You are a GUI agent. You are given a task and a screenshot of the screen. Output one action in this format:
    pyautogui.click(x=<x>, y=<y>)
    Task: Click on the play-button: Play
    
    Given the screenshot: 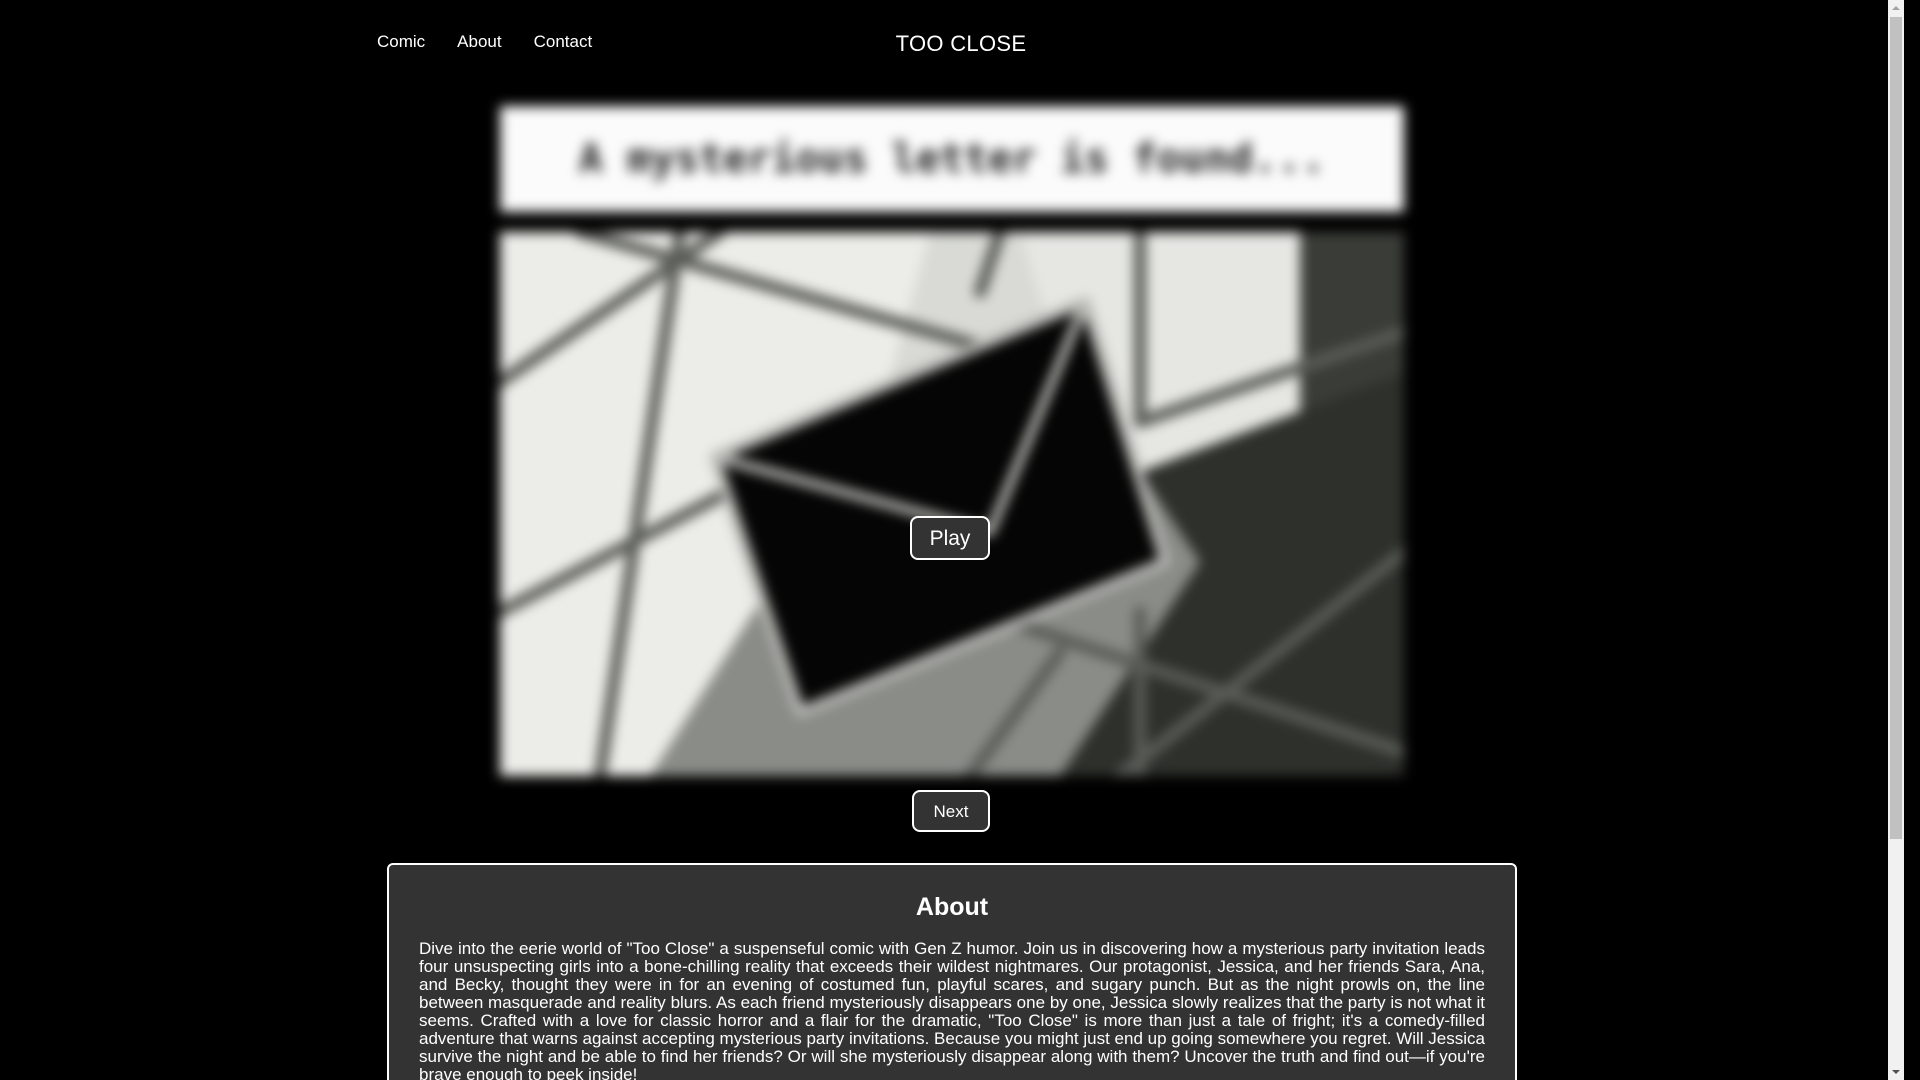 What is the action you would take?
    pyautogui.click(x=950, y=538)
    